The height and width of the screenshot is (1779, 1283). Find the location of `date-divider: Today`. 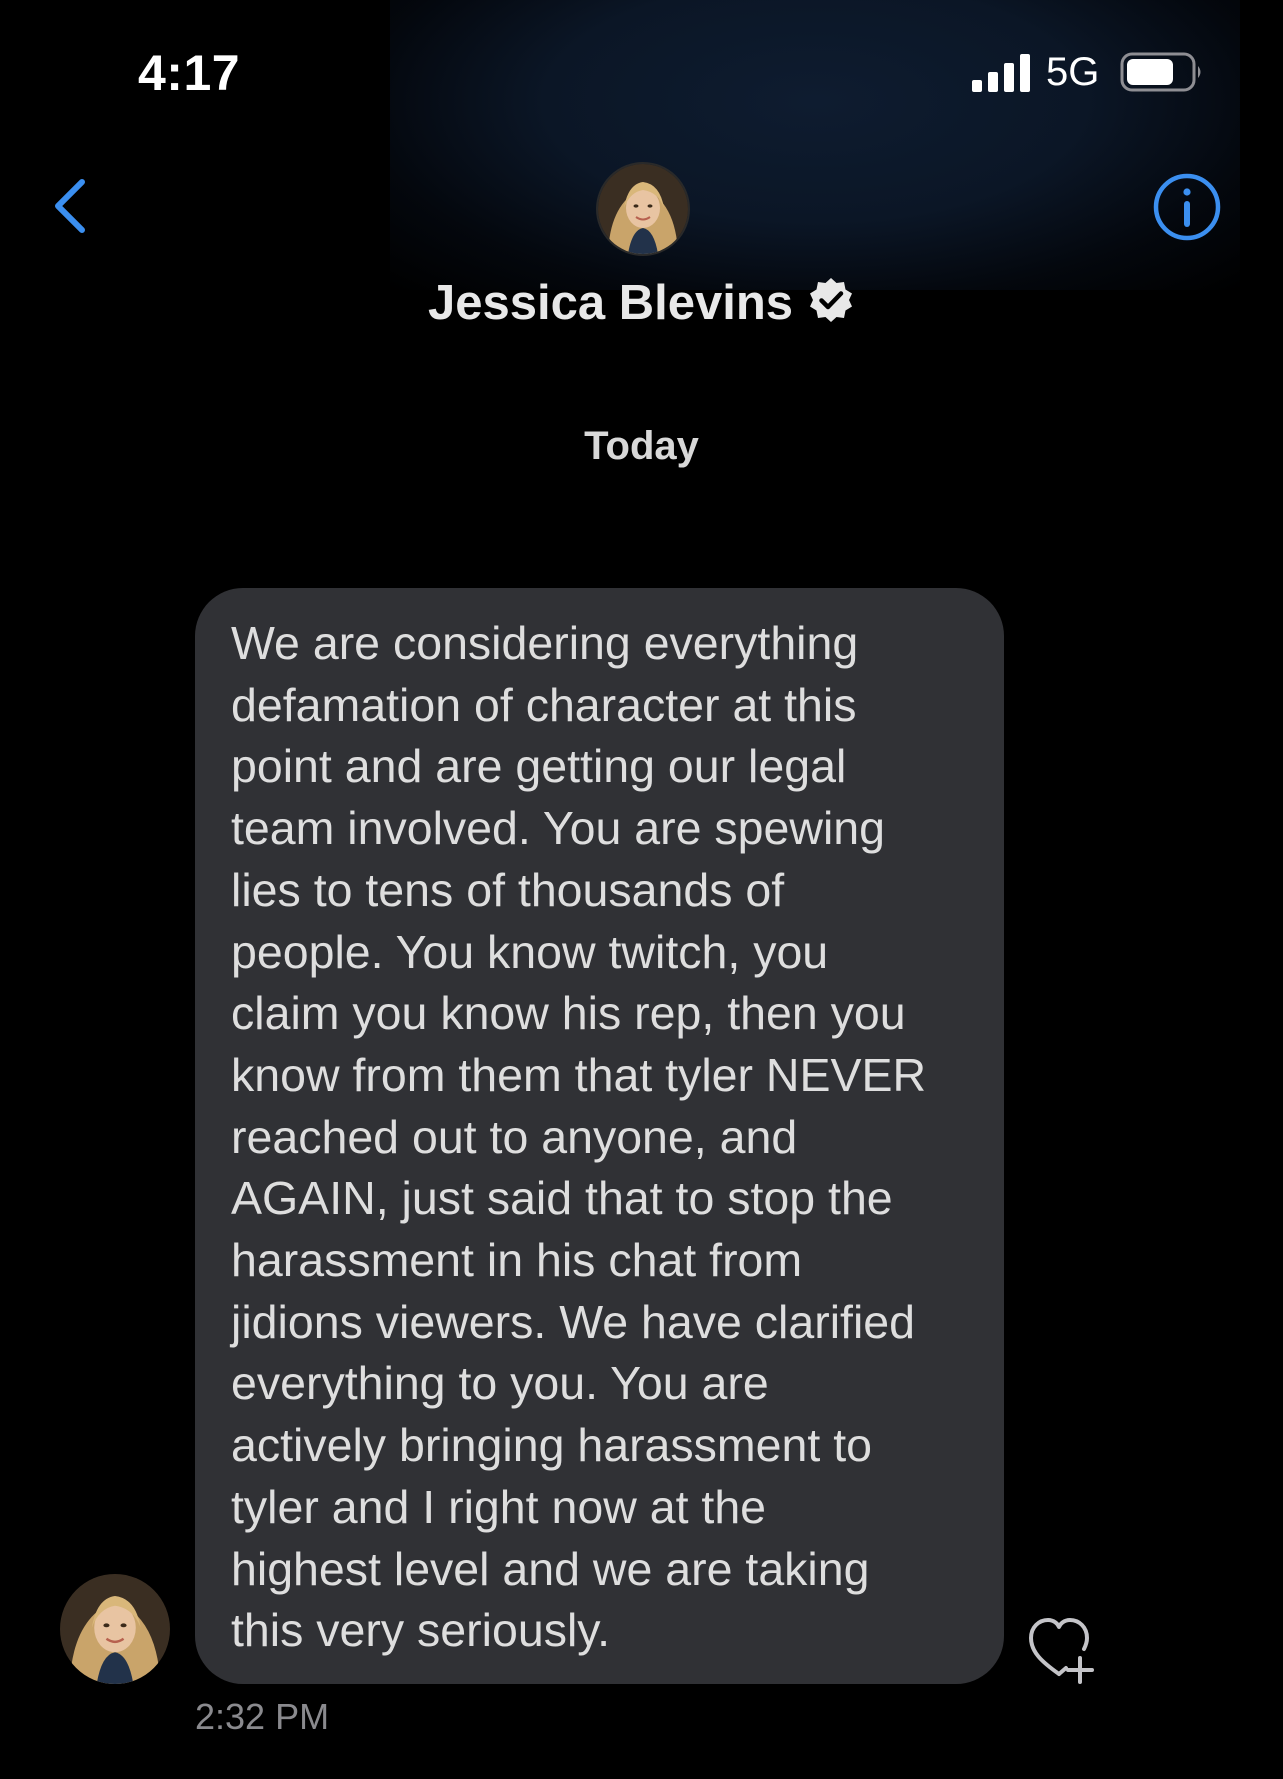

date-divider: Today is located at coordinates (641, 446).